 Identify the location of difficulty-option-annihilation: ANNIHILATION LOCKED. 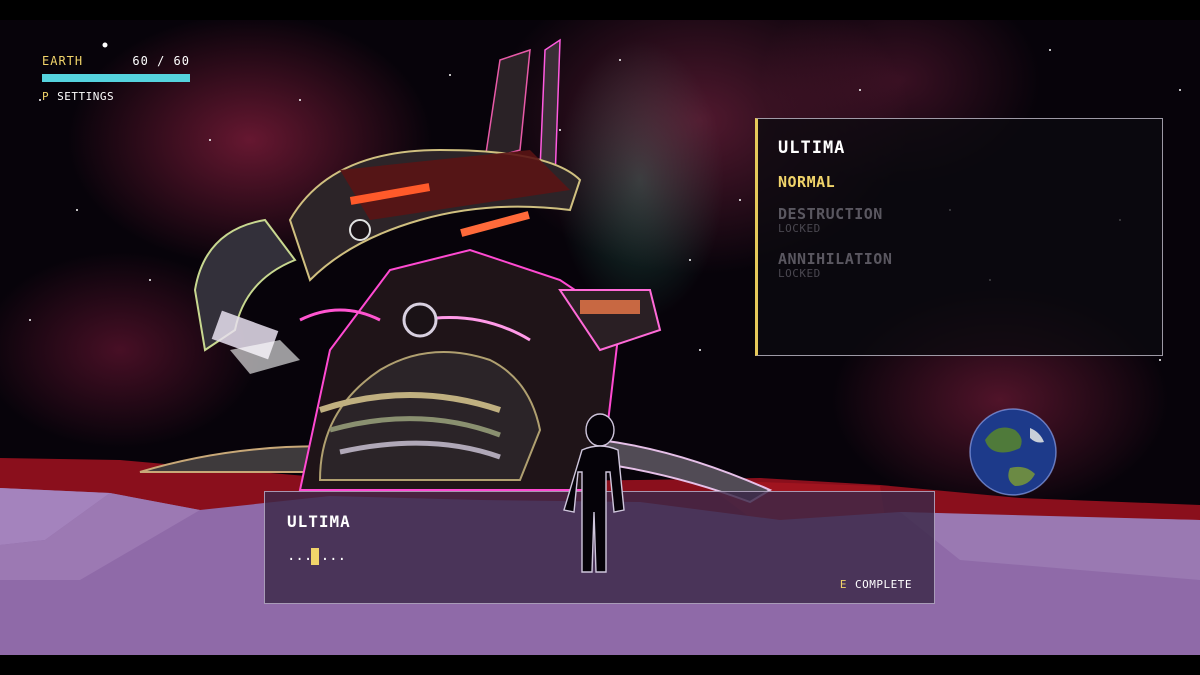
(835, 265).